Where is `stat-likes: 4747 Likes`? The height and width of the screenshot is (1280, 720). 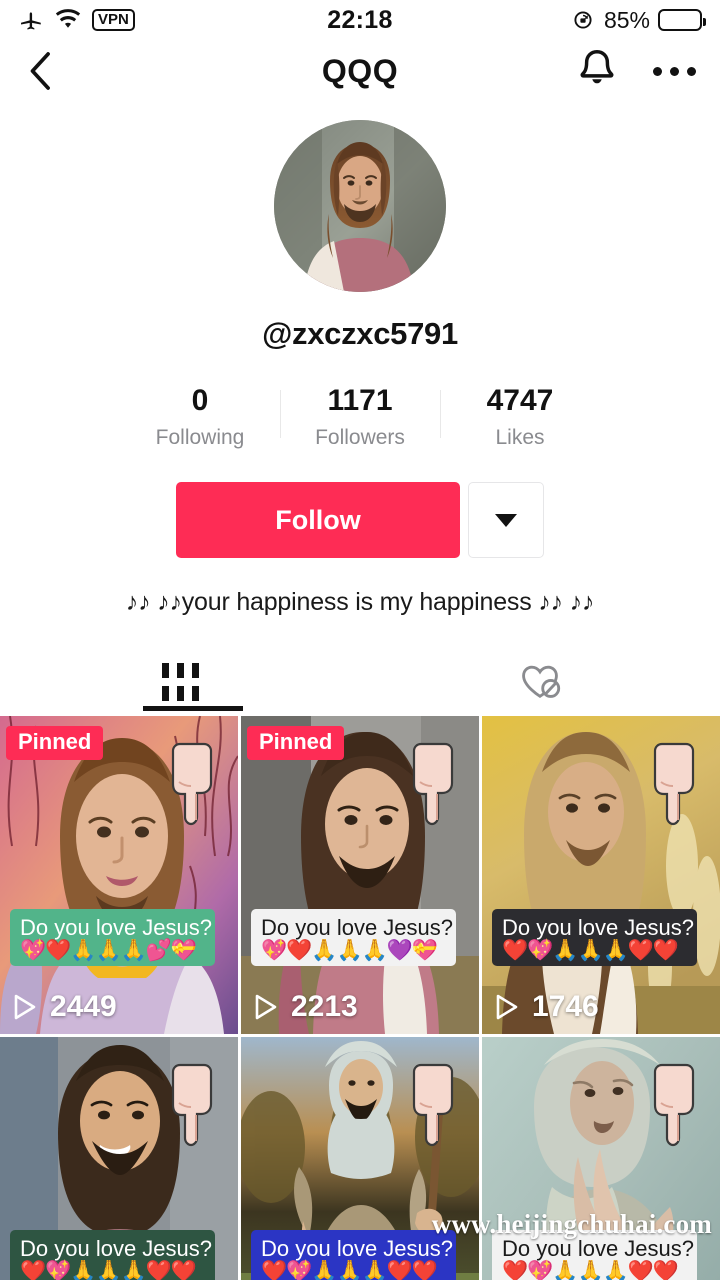 stat-likes: 4747 Likes is located at coordinates (520, 417).